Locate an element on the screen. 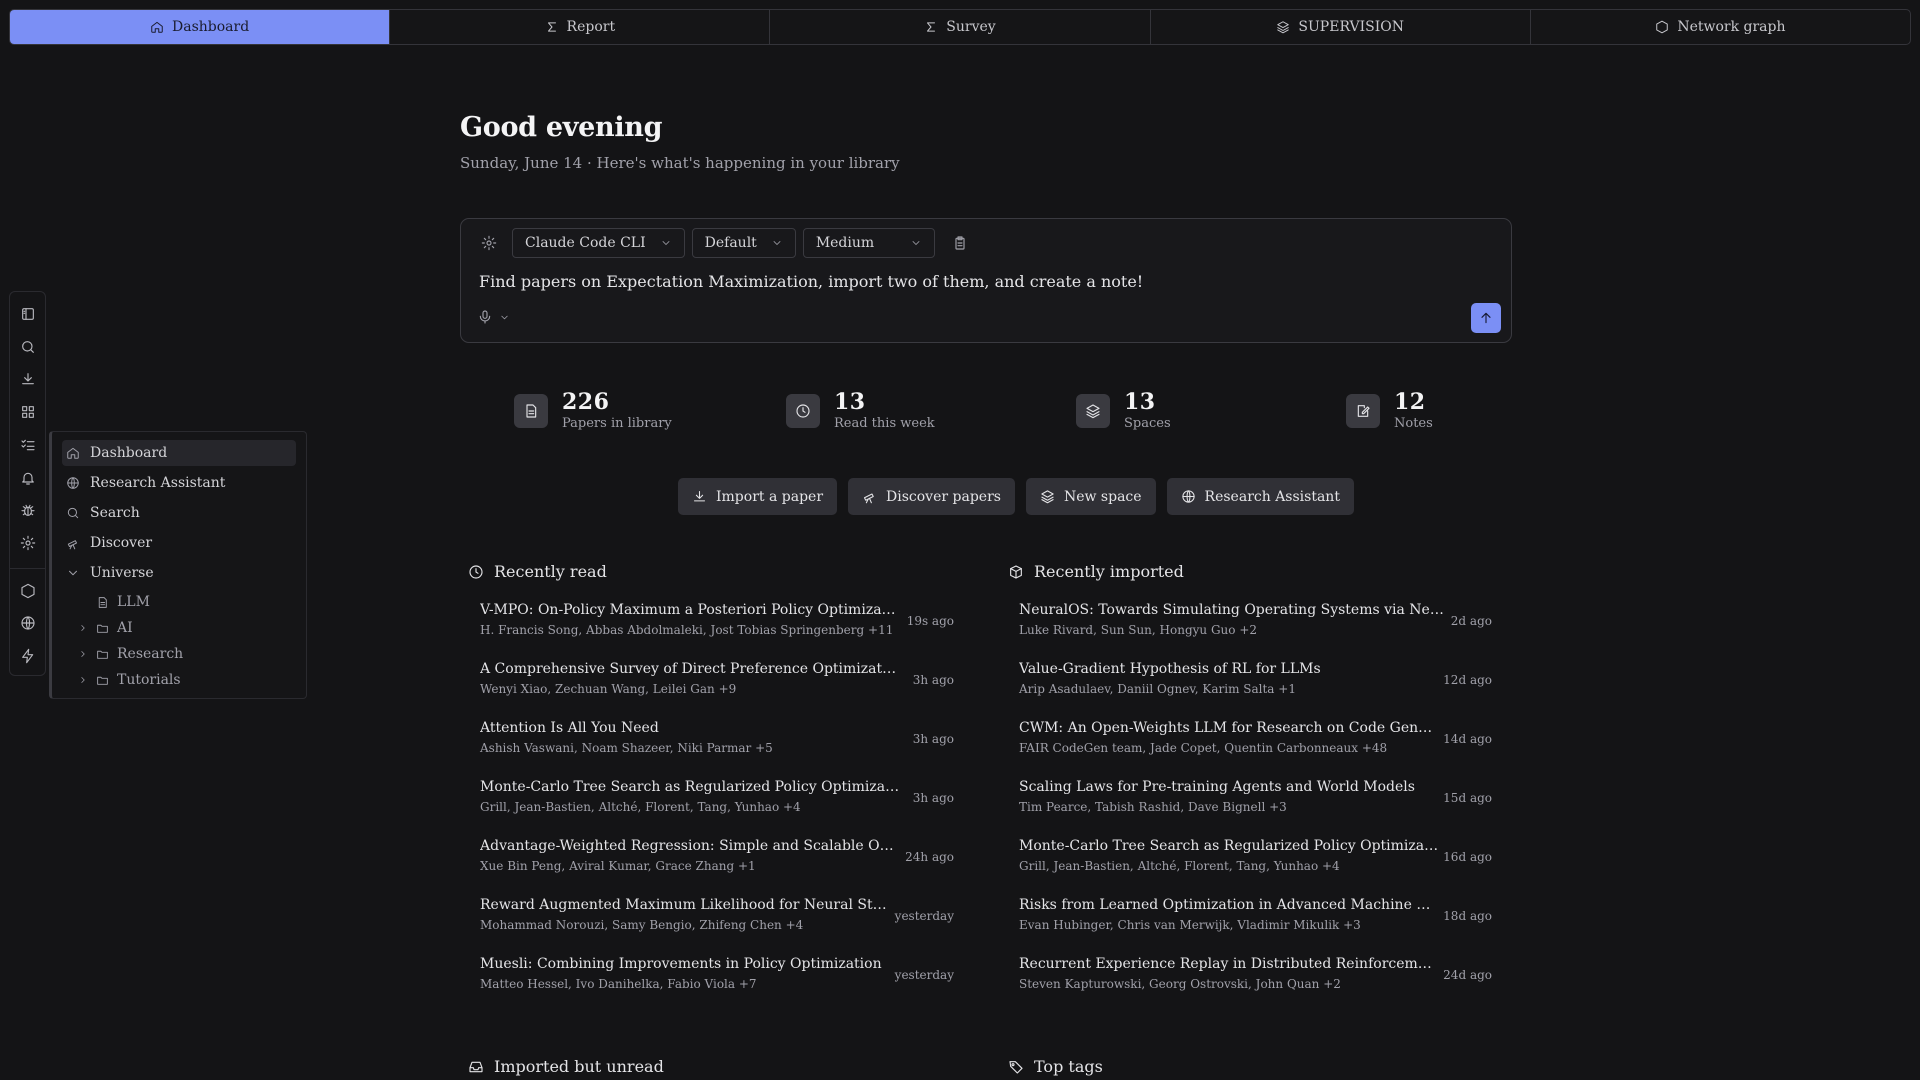 The height and width of the screenshot is (1080, 1920). agent-select-value: Claude Code CLI is located at coordinates (585, 243).